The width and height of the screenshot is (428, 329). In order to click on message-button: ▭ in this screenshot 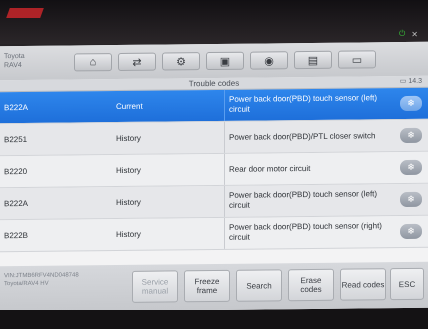, I will do `click(357, 59)`.